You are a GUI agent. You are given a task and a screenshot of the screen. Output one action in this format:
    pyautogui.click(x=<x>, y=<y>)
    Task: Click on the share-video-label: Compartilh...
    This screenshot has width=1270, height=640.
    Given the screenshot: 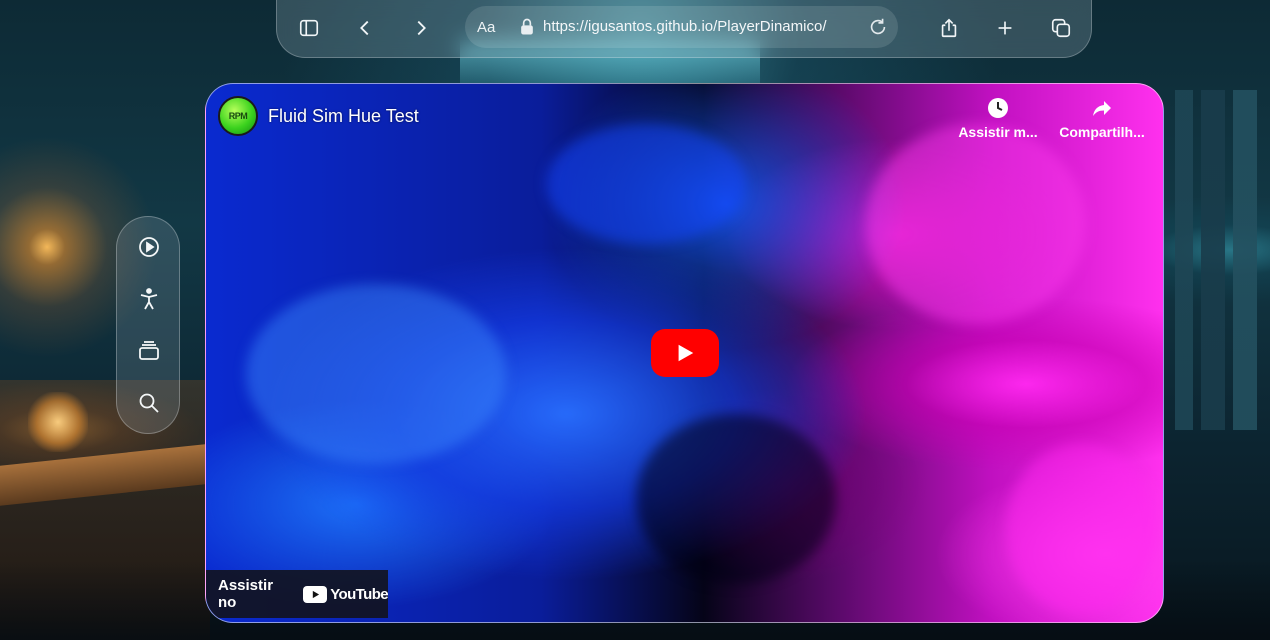 What is the action you would take?
    pyautogui.click(x=1102, y=132)
    